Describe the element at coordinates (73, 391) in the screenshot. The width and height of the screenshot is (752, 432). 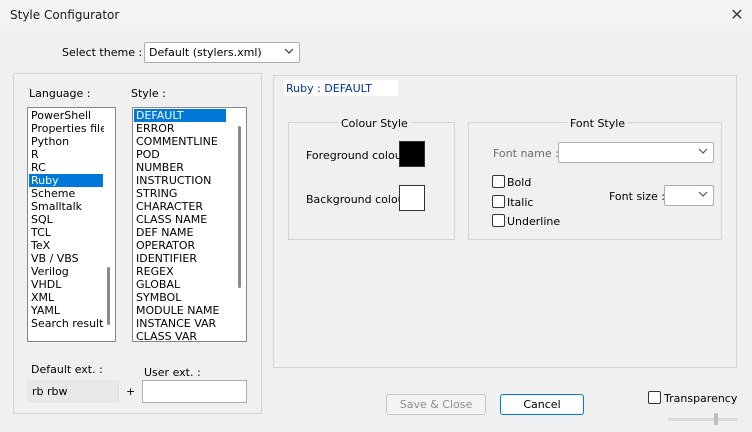
I see `default-ext-field: rb rbw` at that location.